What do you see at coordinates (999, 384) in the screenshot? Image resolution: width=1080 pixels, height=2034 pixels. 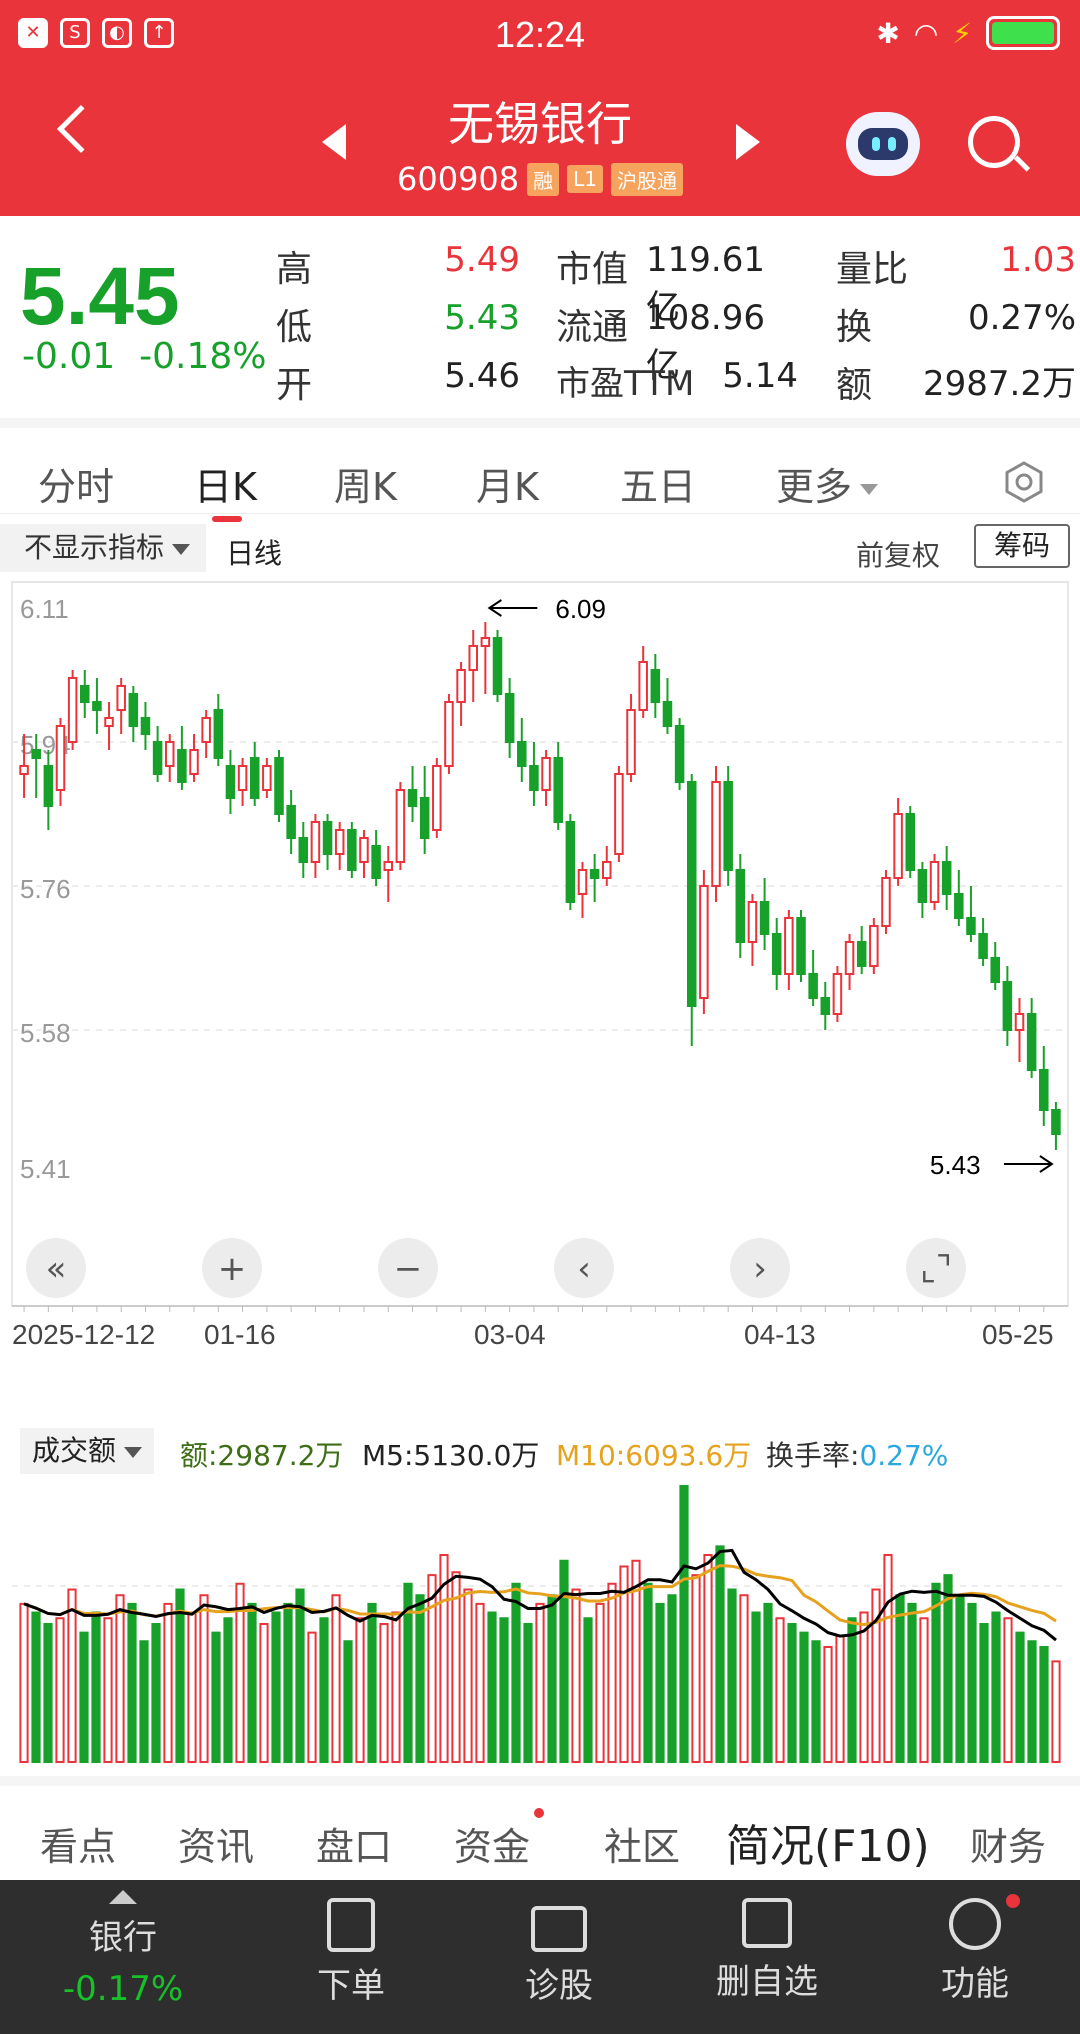 I see `value-amount: 2987.2万` at bounding box center [999, 384].